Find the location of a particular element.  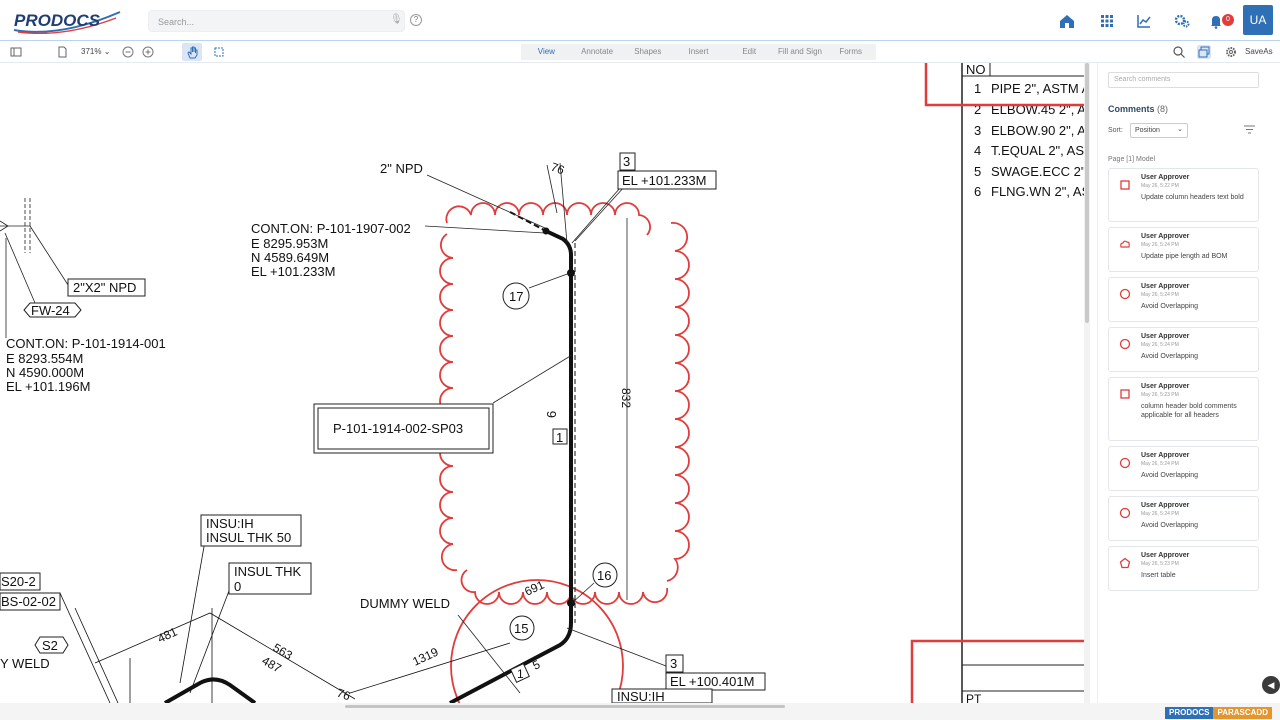

cont-label-2-e: E 8293.554M is located at coordinates (44, 358).